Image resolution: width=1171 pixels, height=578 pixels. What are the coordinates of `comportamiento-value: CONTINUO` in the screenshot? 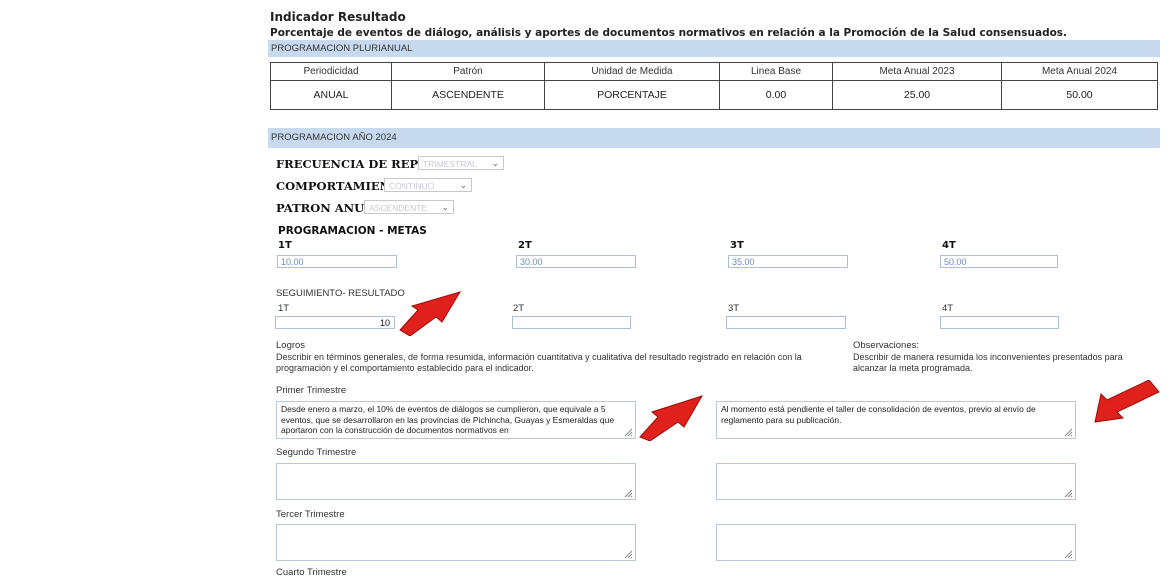 It's located at (412, 186).